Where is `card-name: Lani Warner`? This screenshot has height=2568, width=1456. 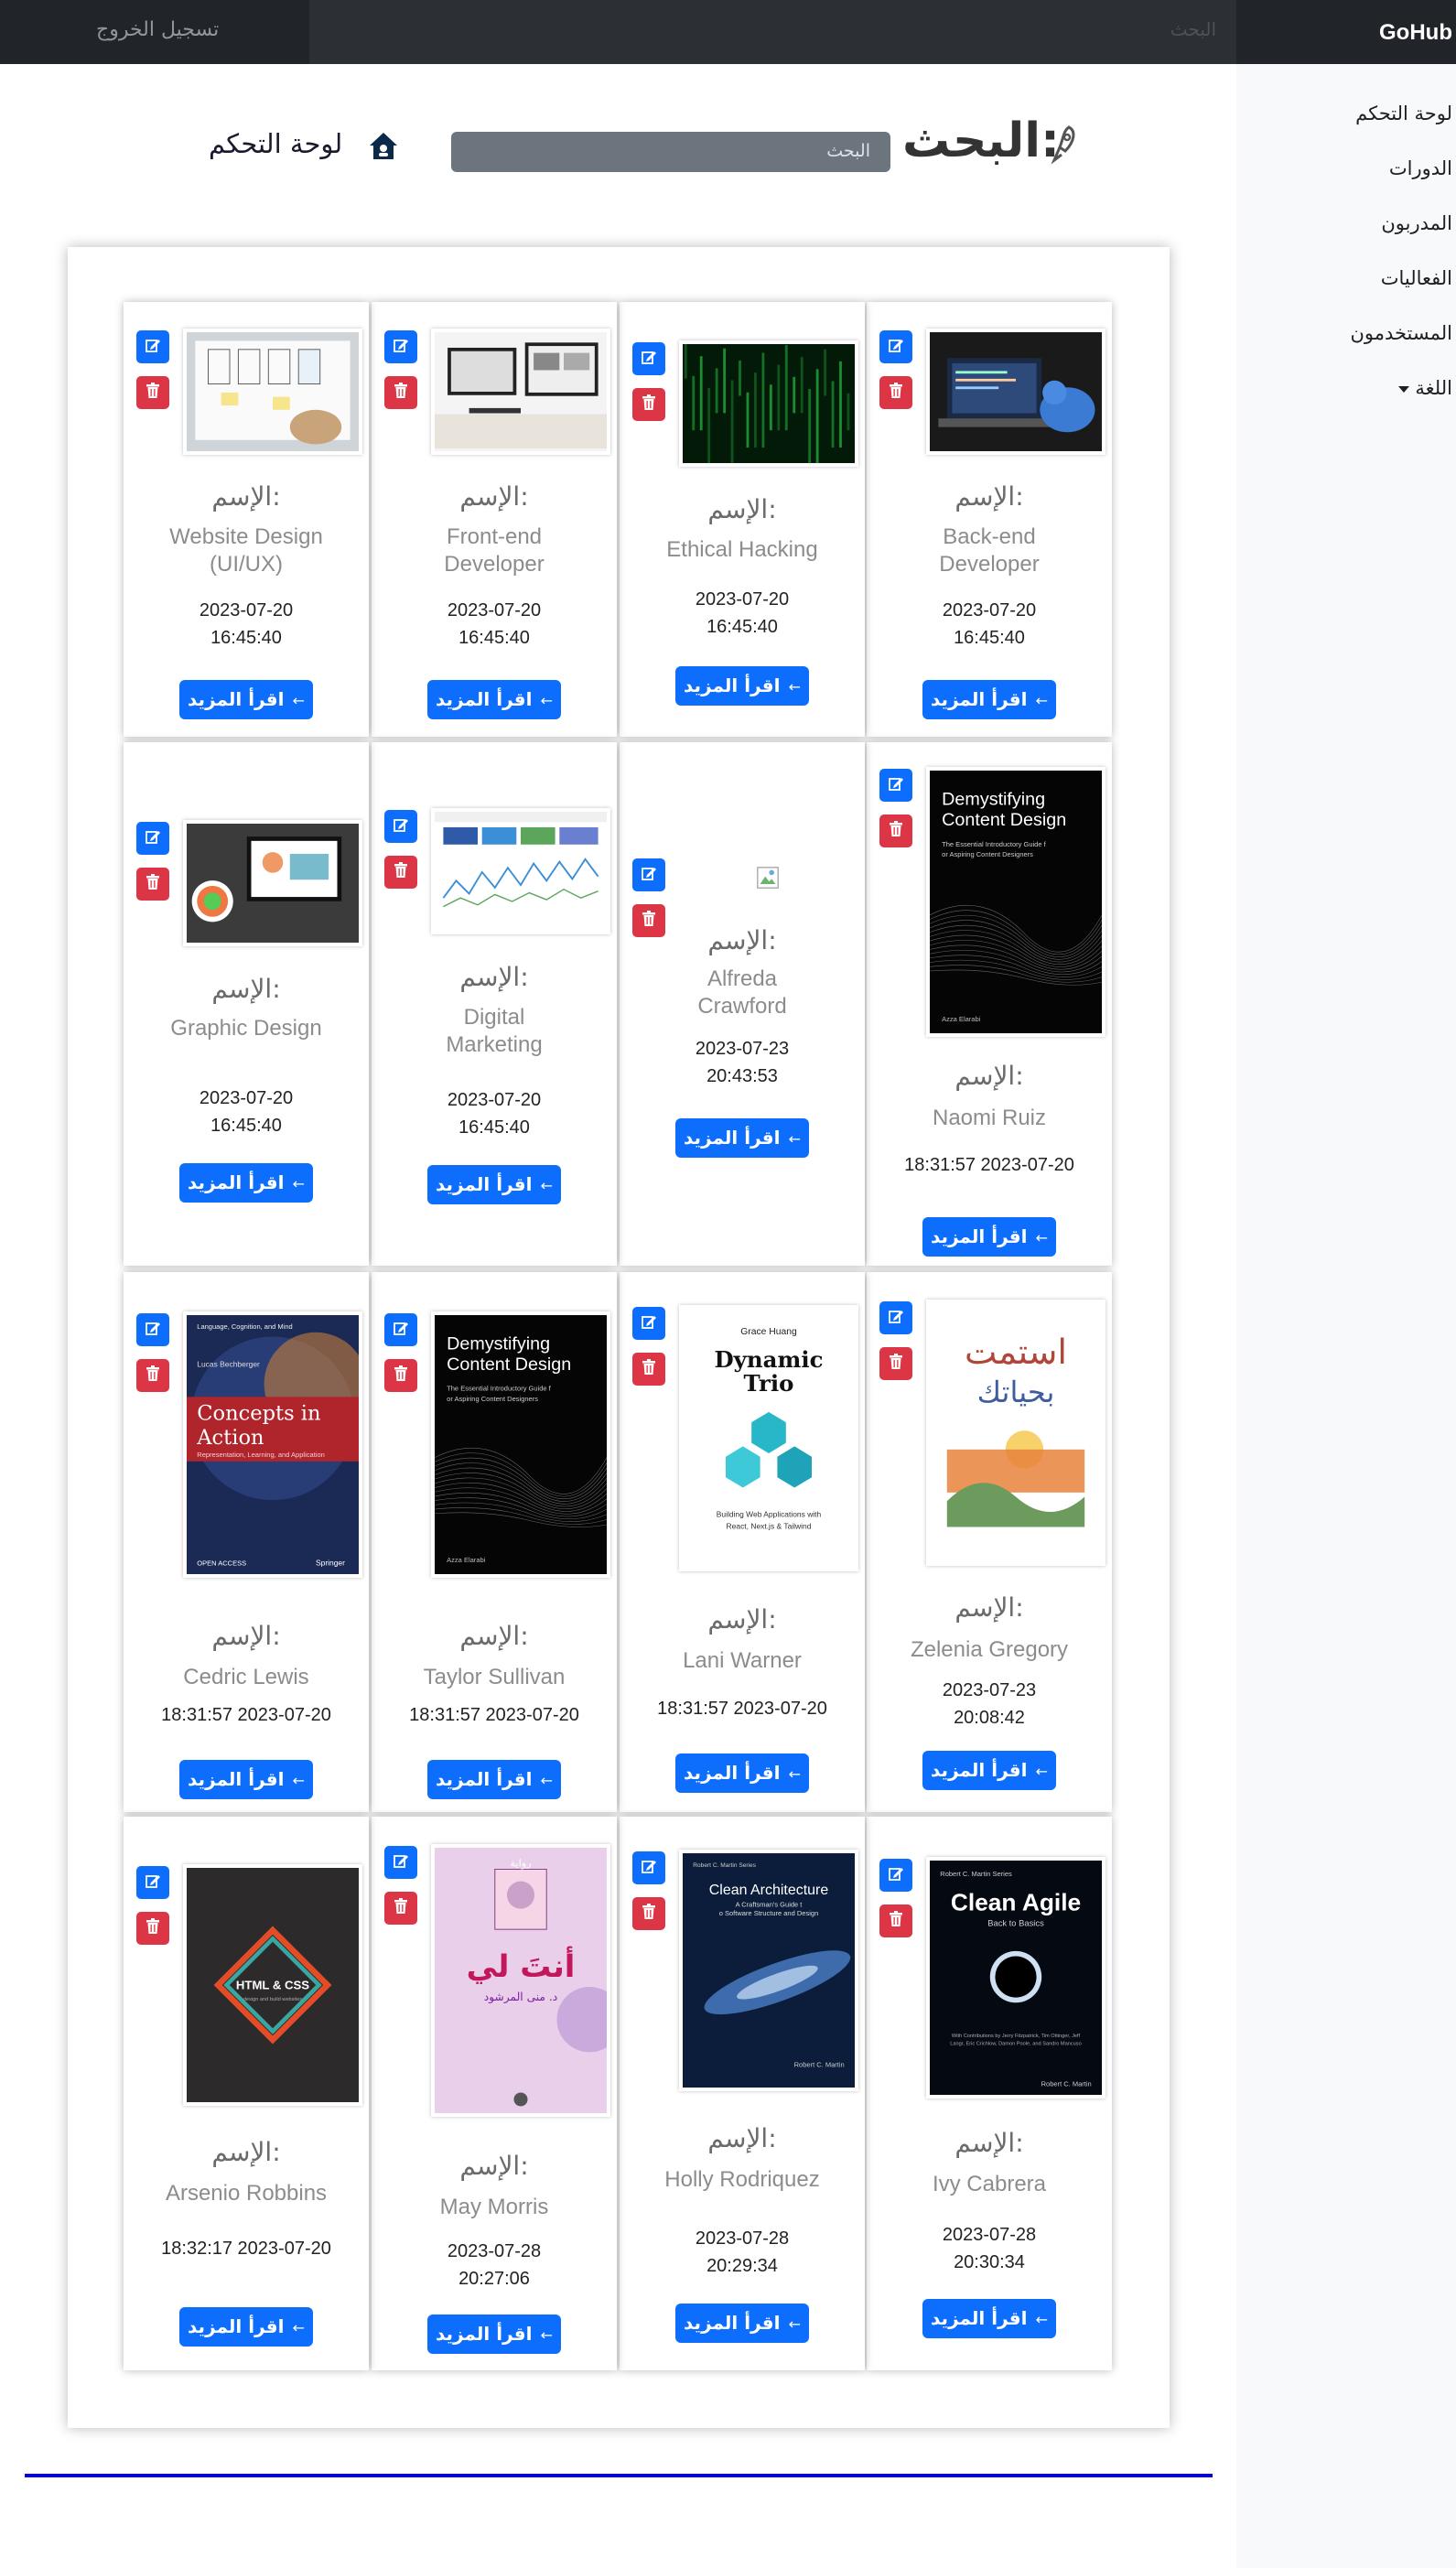
card-name: Lani Warner is located at coordinates (742, 1660).